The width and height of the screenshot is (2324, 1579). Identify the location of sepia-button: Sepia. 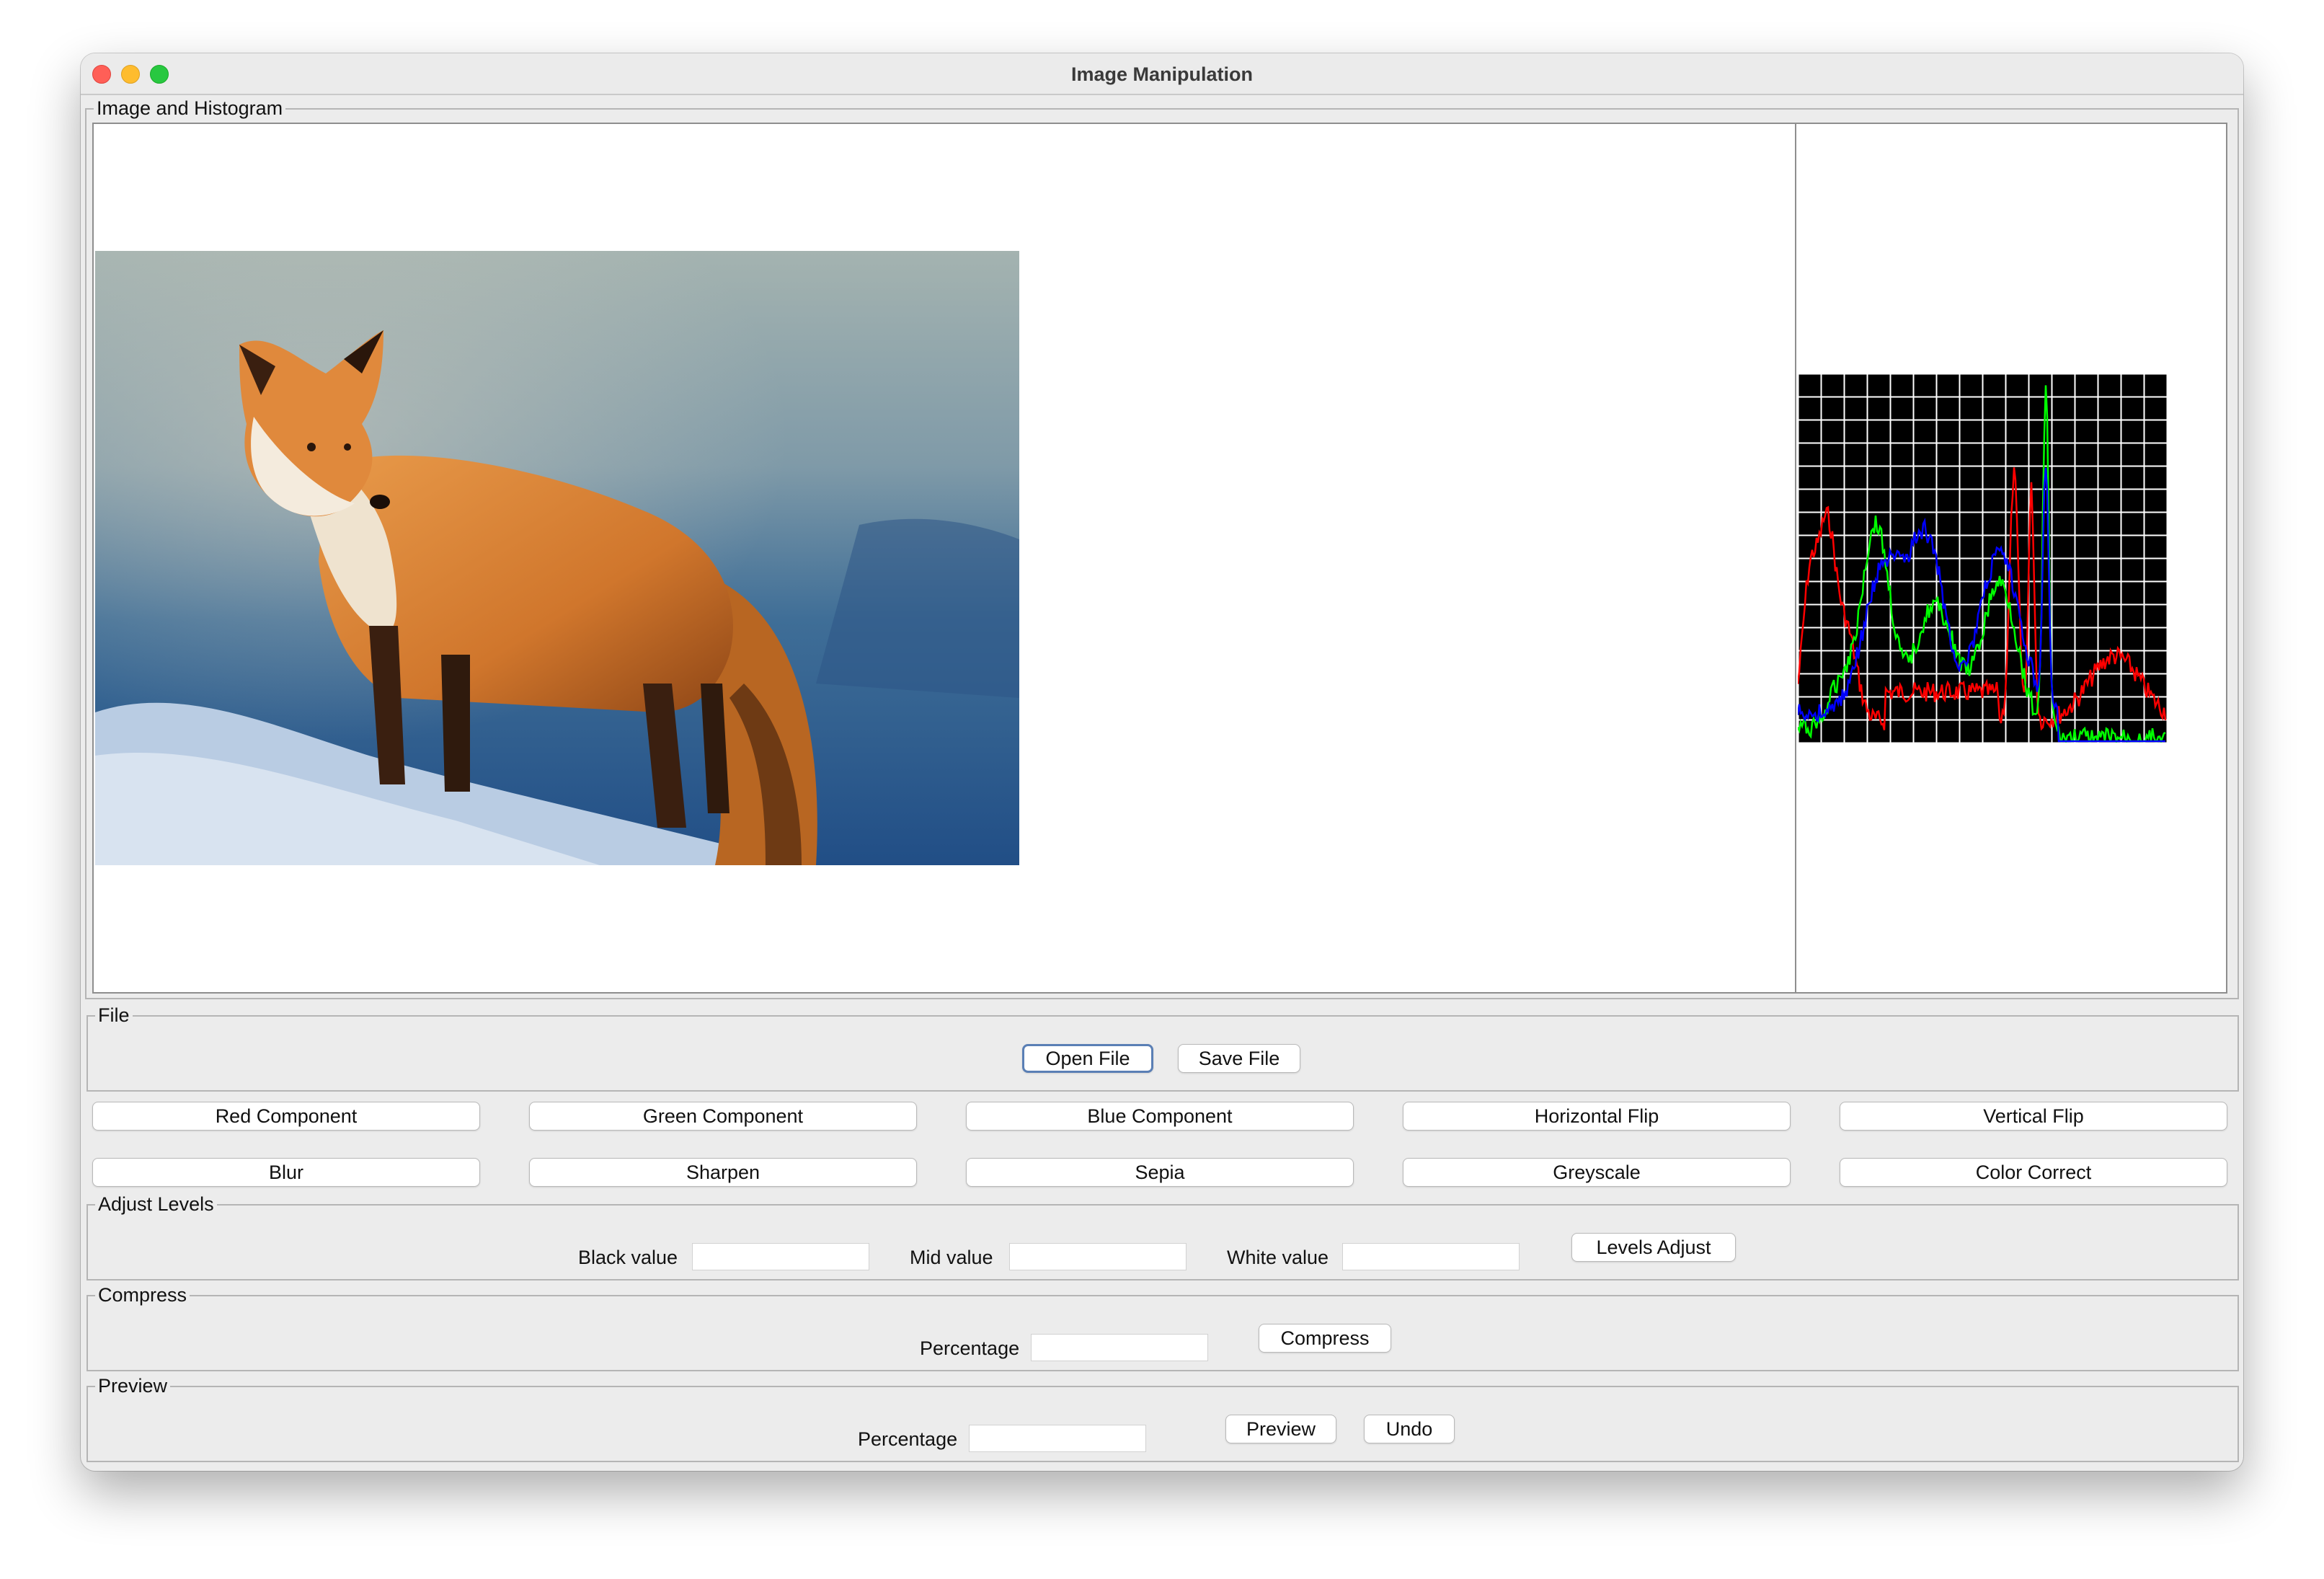
(1160, 1173).